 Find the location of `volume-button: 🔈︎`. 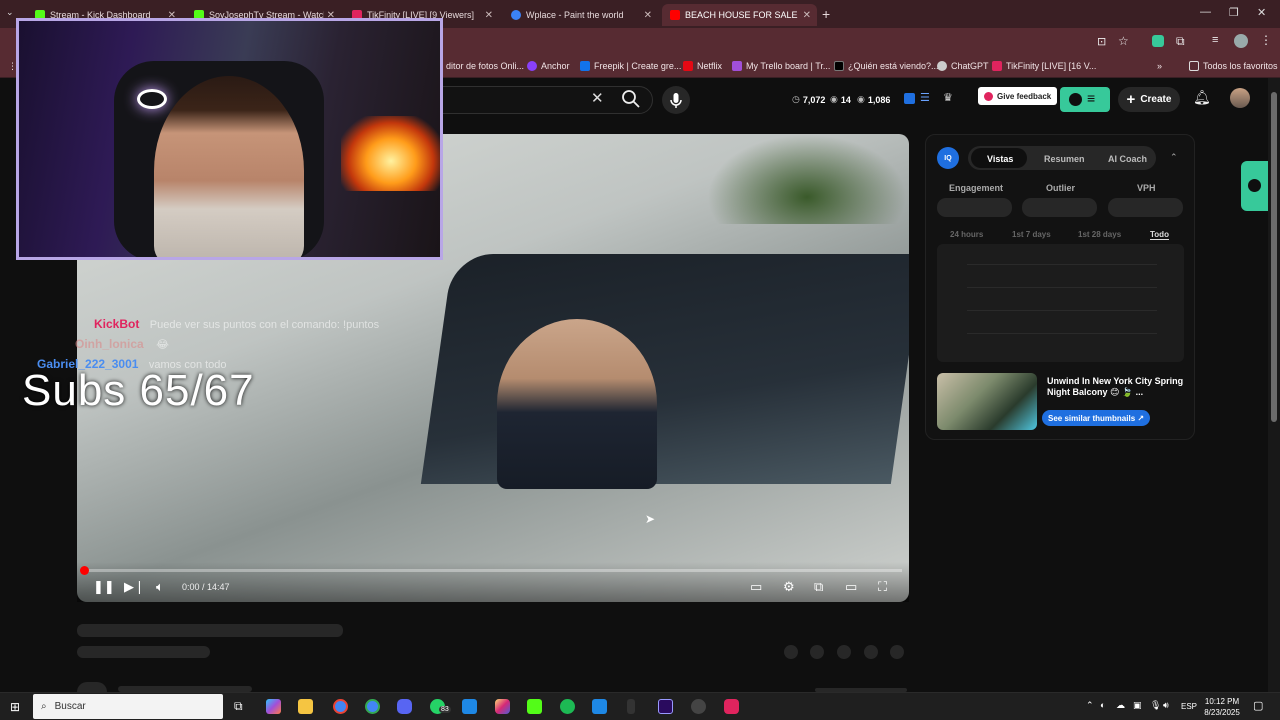

volume-button: 🔈︎ is located at coordinates (160, 587).